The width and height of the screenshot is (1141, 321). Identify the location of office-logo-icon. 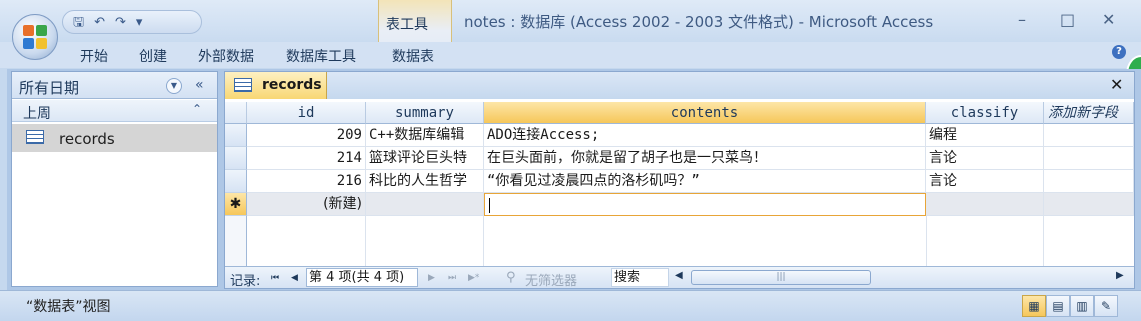
(35, 37).